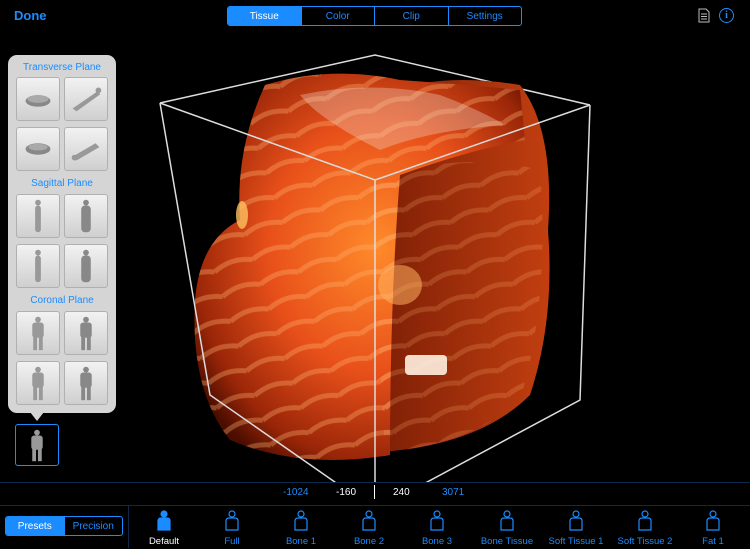 Image resolution: width=750 pixels, height=549 pixels. Describe the element at coordinates (437, 541) in the screenshot. I see `preset-label: Bone 3` at that location.